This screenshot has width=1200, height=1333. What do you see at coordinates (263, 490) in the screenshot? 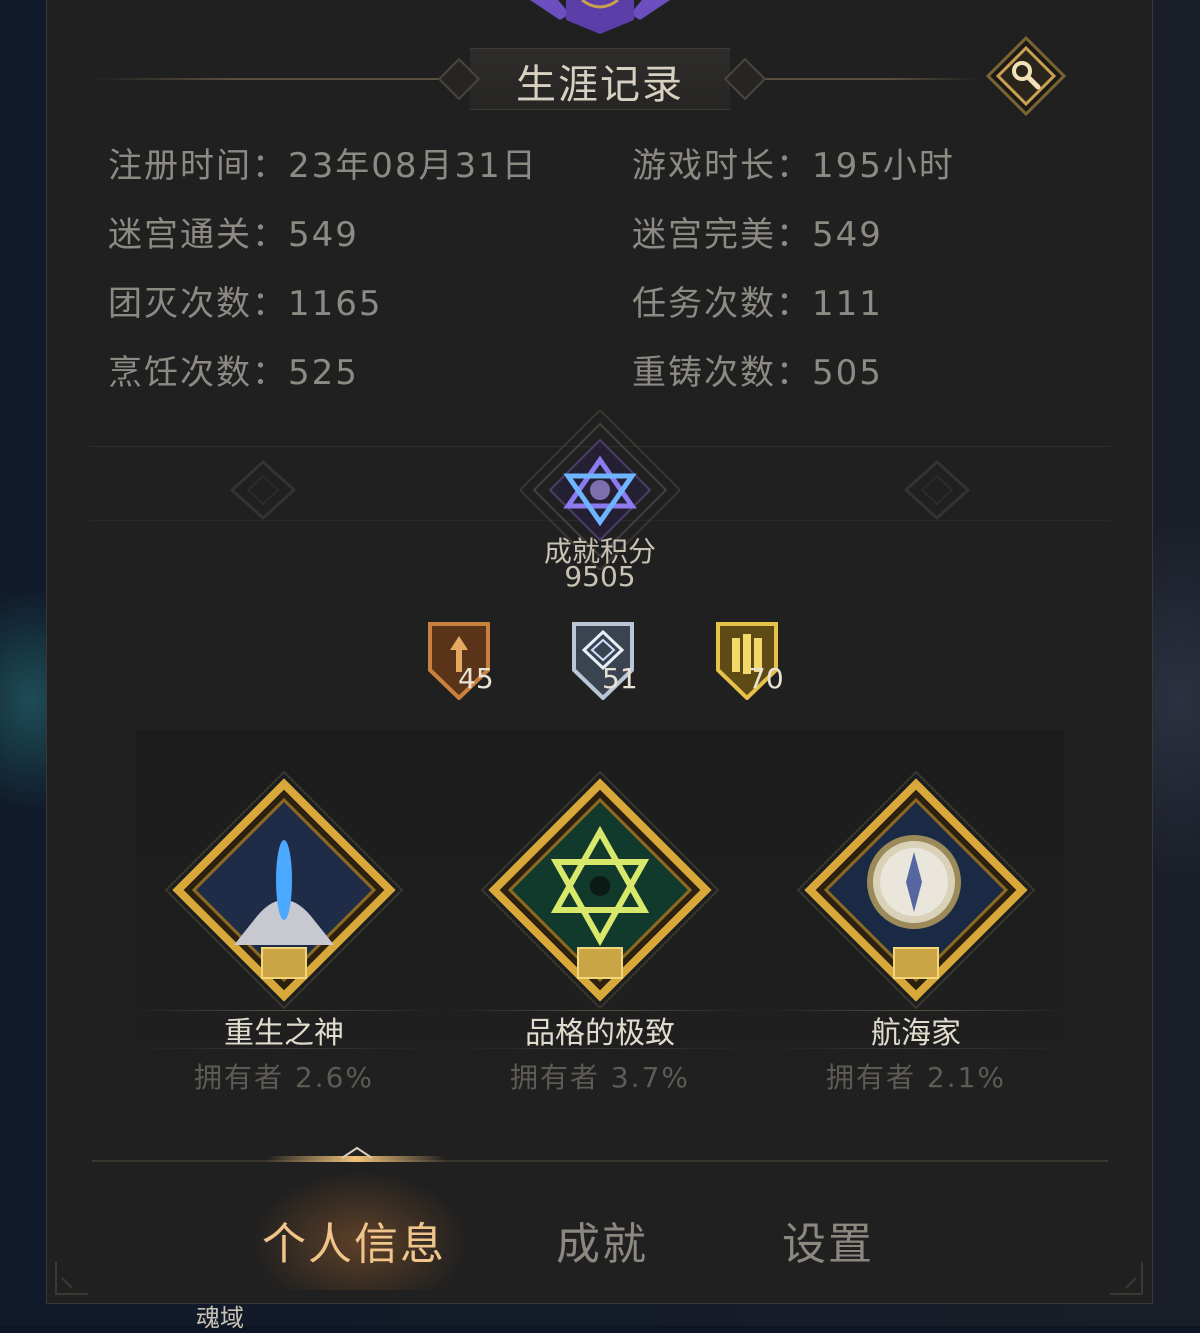
I see `ornament-left-icon` at bounding box center [263, 490].